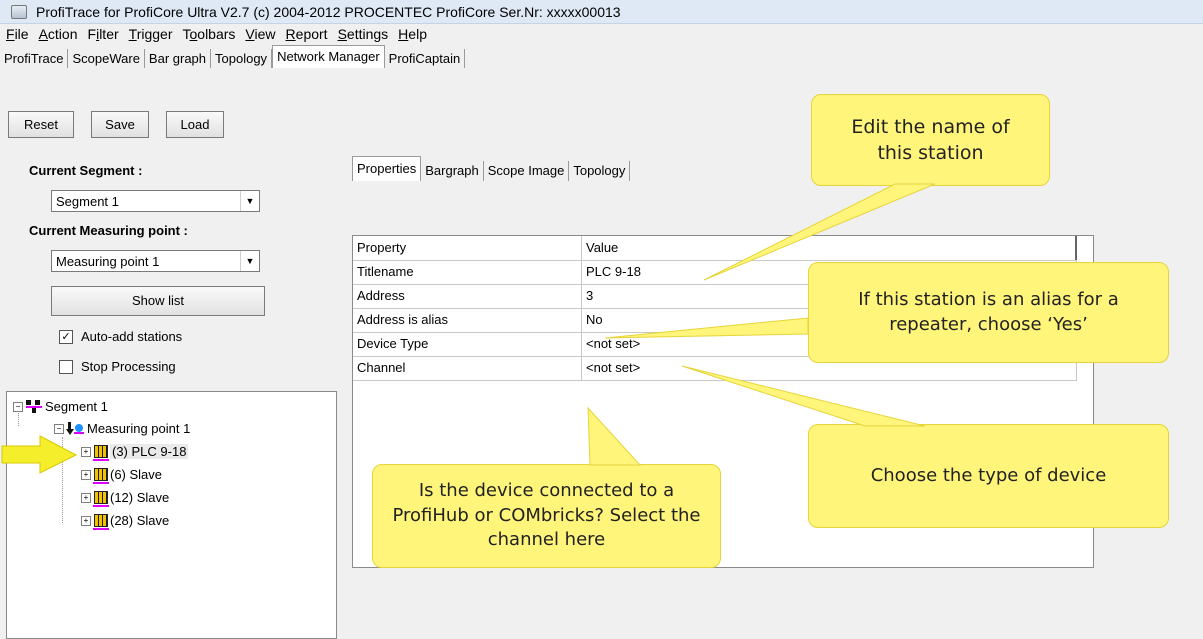  Describe the element at coordinates (412, 34) in the screenshot. I see `menu-item: Help` at that location.